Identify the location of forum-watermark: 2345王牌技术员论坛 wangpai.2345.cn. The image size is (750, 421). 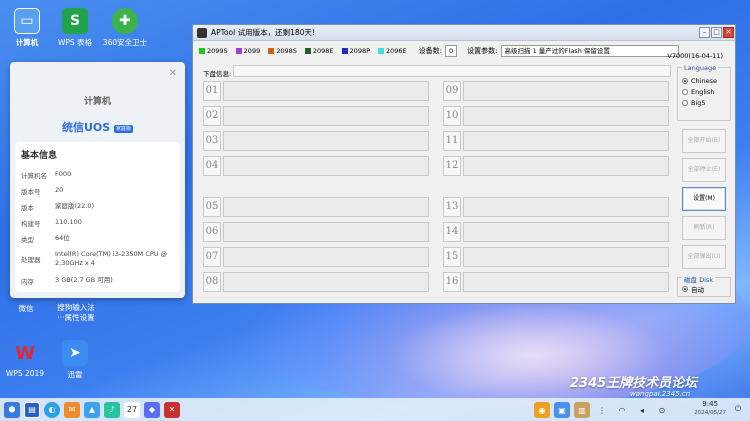
(634, 385).